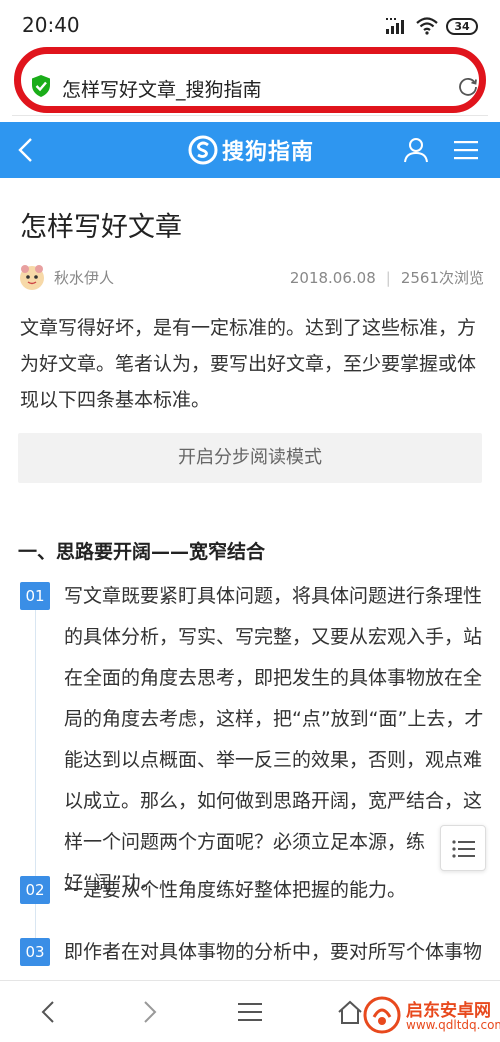 This screenshot has width=500, height=1042. Describe the element at coordinates (142, 552) in the screenshot. I see `section-heading: 一、思路要开阔——宽窄结合` at that location.